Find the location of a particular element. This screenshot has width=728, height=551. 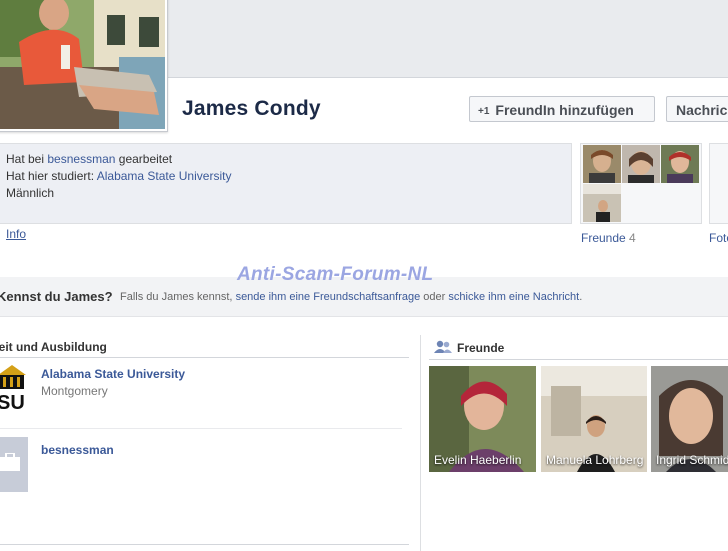

add-friend-icon: +1 is located at coordinates (484, 111).